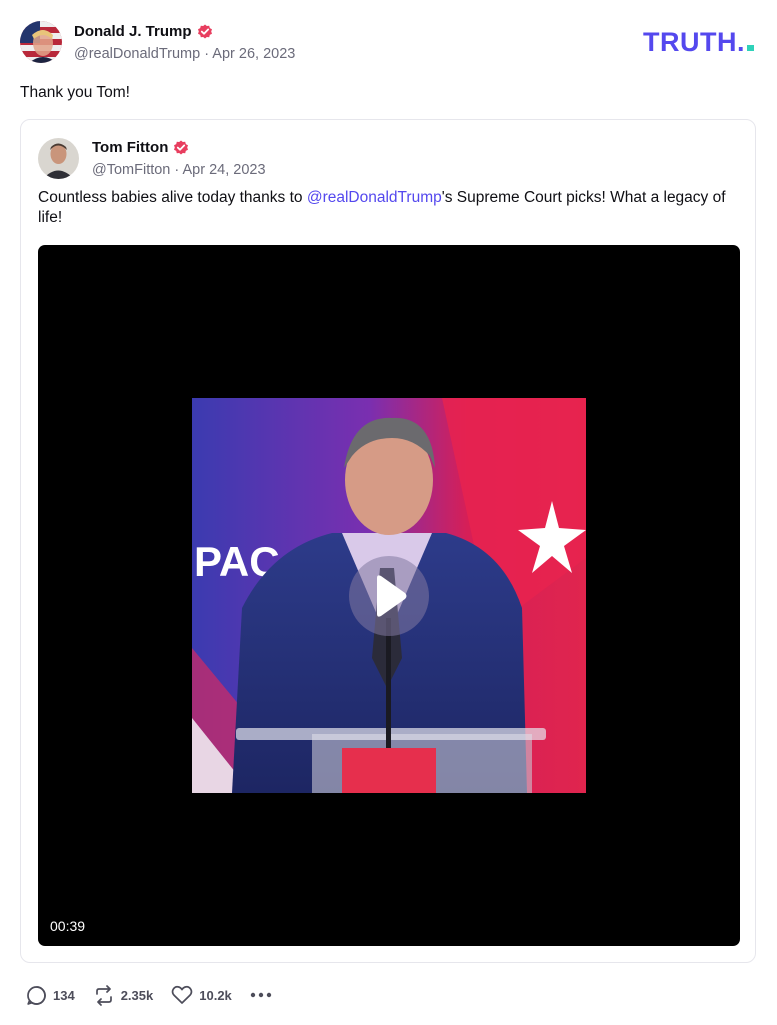  Describe the element at coordinates (103, 995) in the screenshot. I see `retruth-icon` at that location.